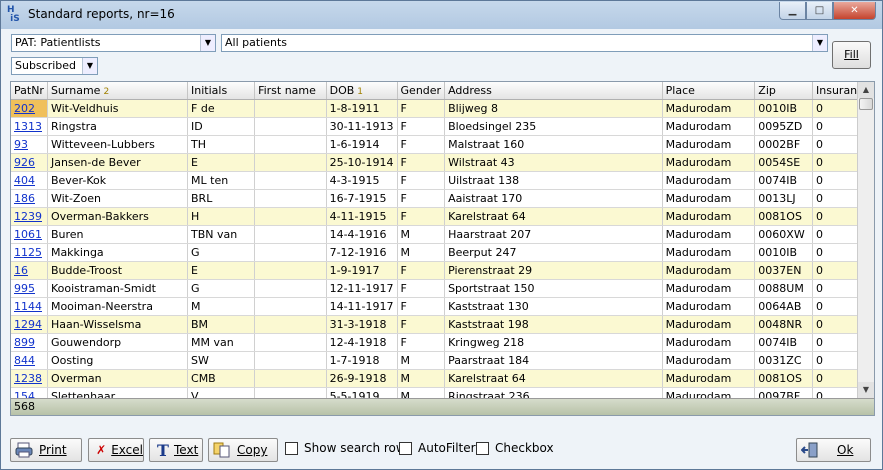 This screenshot has width=883, height=470. What do you see at coordinates (29, 306) in the screenshot?
I see `patnr-link: 1144` at bounding box center [29, 306].